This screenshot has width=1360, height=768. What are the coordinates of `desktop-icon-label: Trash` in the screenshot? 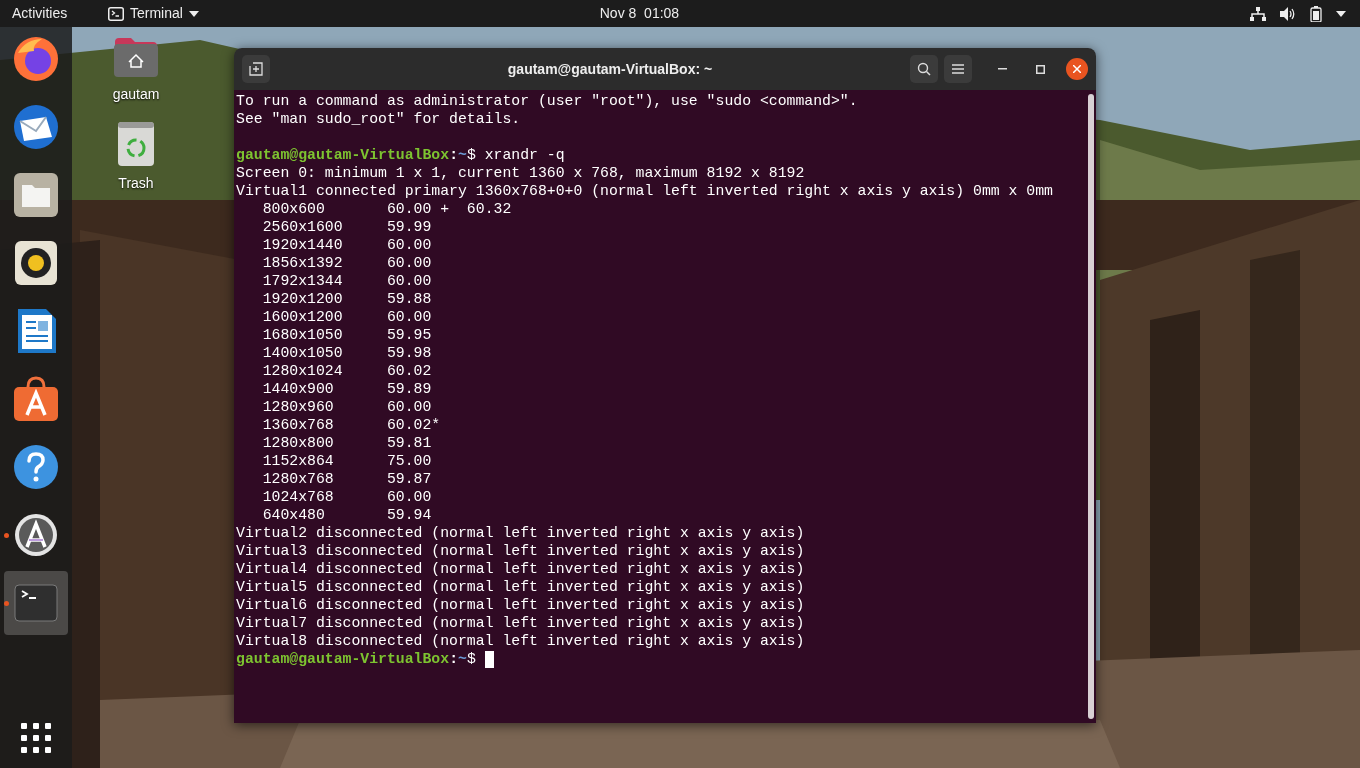 It's located at (136, 183).